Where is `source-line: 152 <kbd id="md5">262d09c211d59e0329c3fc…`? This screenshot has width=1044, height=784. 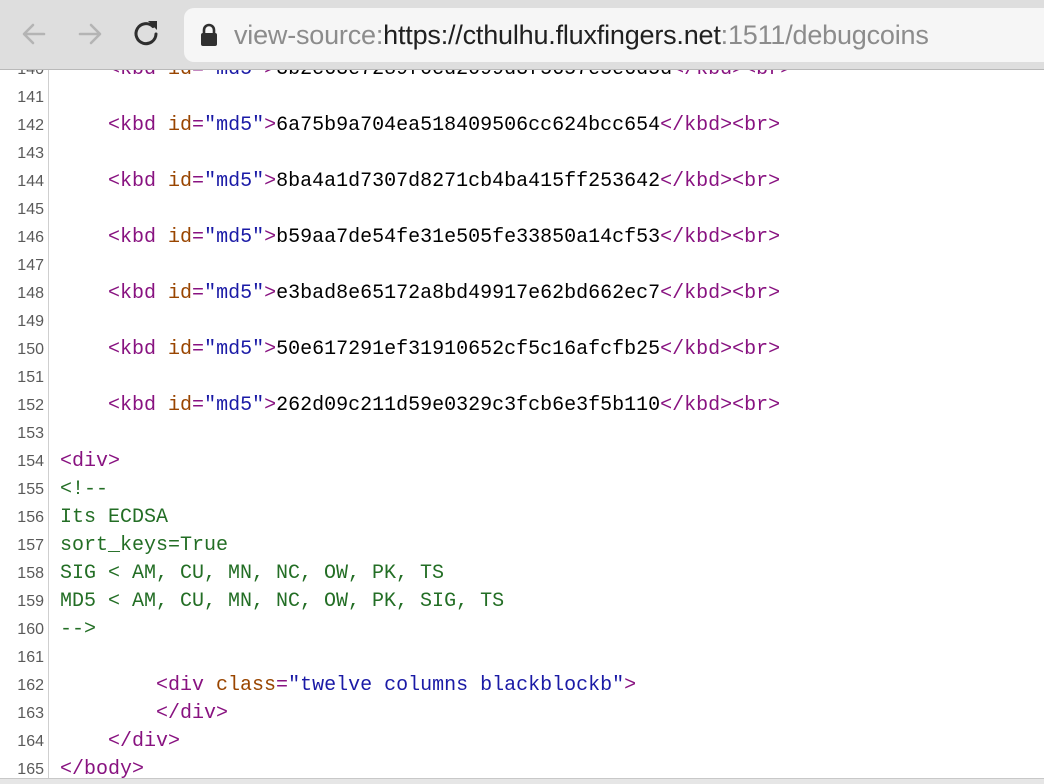
source-line: 152 <kbd id="md5">262d09c211d59e0329c3fc… is located at coordinates (522, 406).